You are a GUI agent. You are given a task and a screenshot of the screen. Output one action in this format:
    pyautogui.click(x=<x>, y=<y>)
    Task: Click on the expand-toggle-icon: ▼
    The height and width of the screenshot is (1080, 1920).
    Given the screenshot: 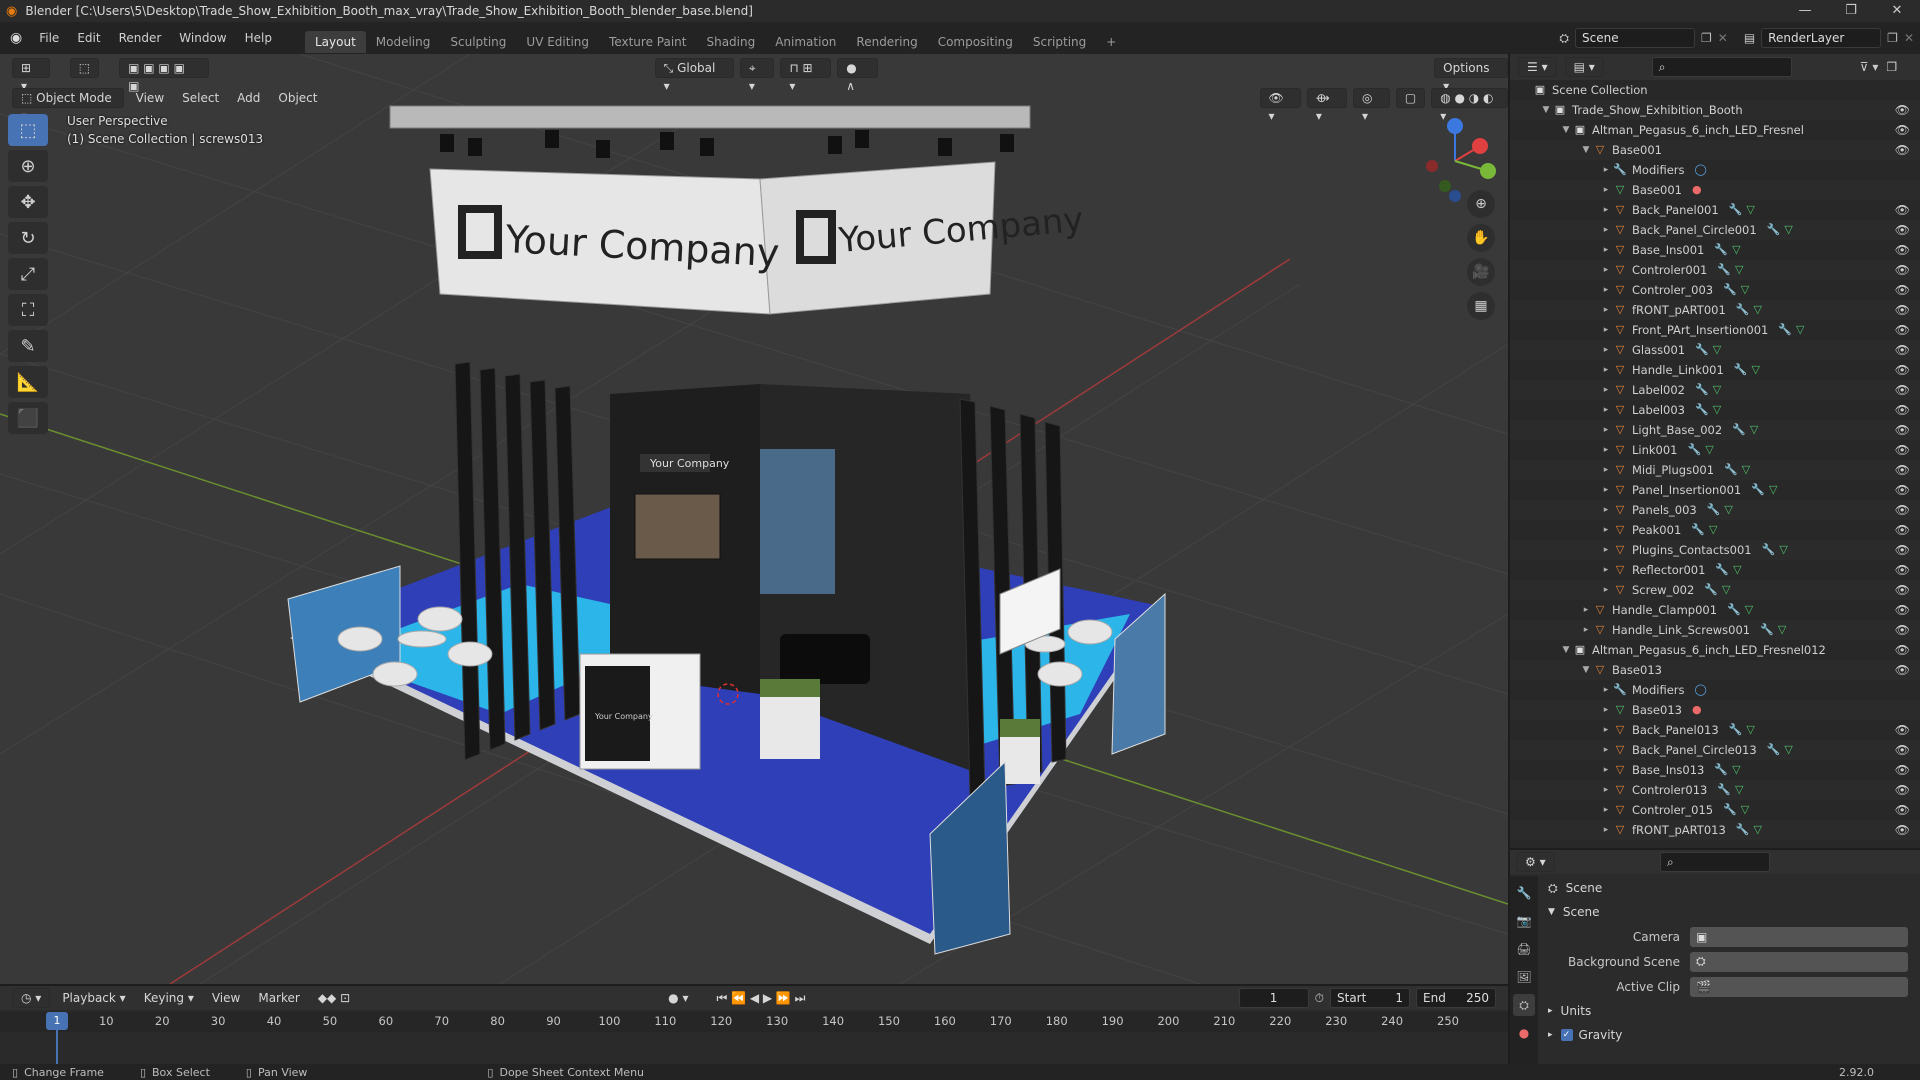 What is the action you would take?
    pyautogui.click(x=1566, y=650)
    